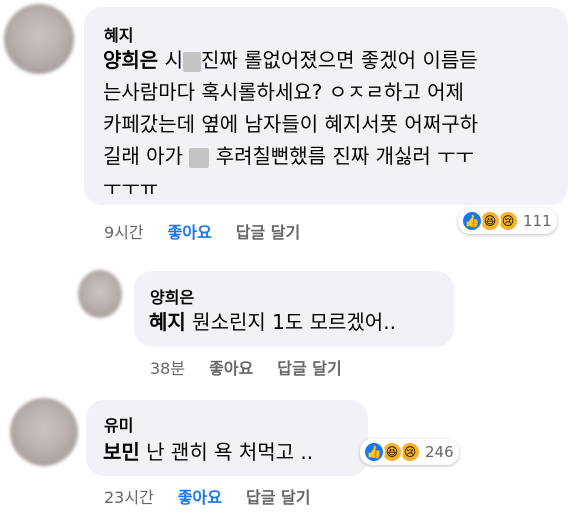  I want to click on comment-meta: 9시간 좋아요 답글 달기, so click(214, 231).